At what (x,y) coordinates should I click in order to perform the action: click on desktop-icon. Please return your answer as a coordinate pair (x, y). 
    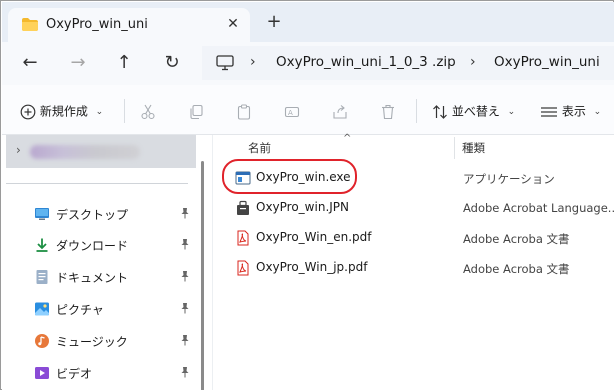
    Looking at the image, I should click on (42, 214).